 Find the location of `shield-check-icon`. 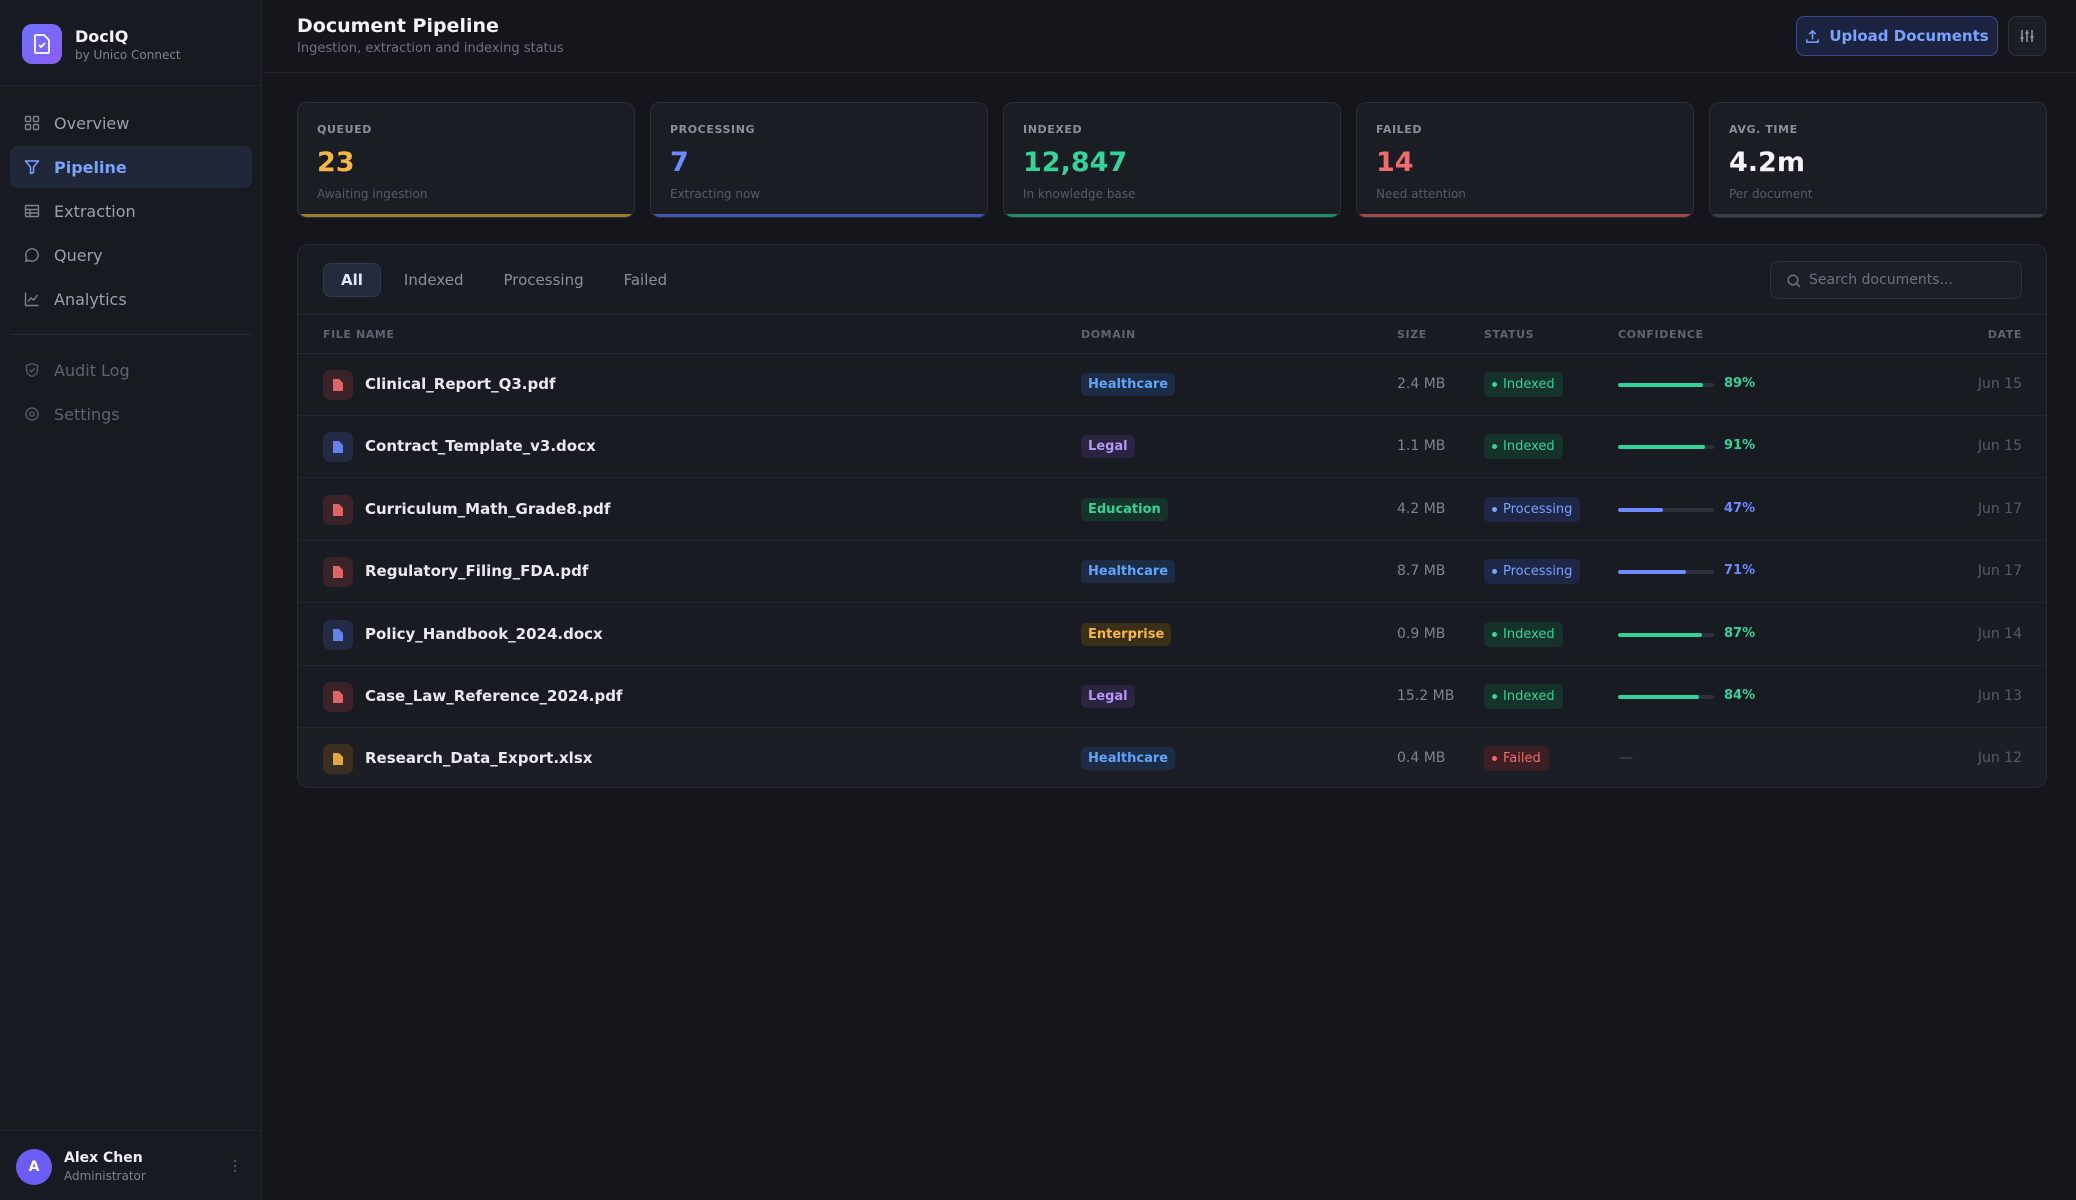

shield-check-icon is located at coordinates (32, 370).